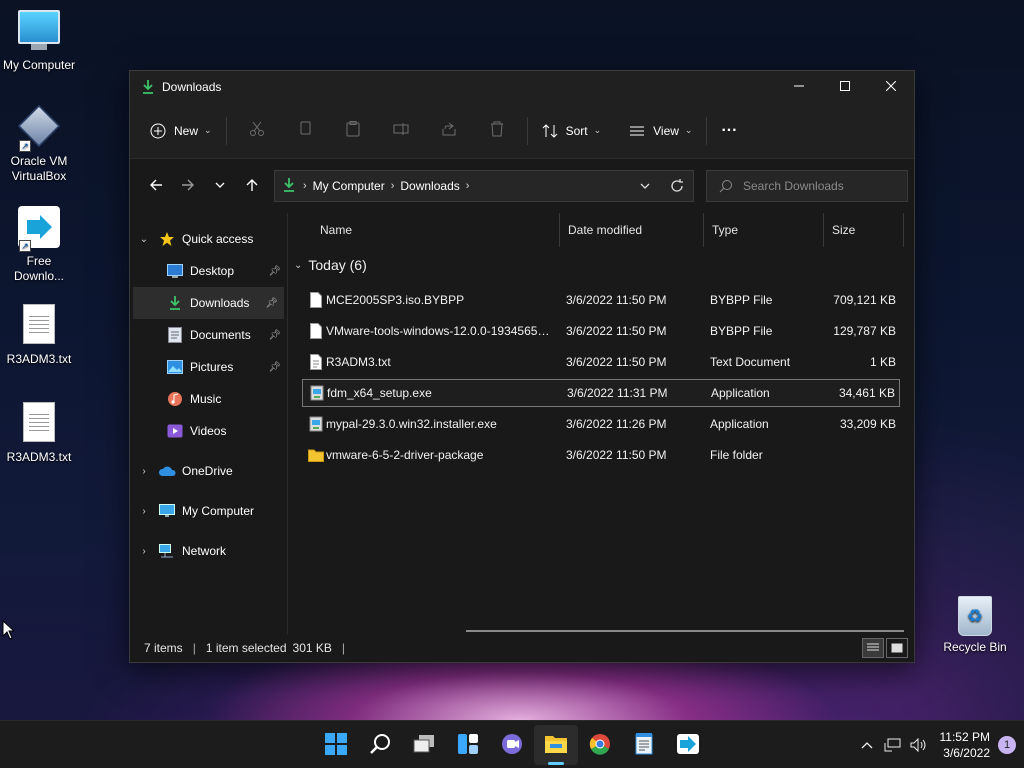 This screenshot has width=1024, height=768. What do you see at coordinates (436, 230) in the screenshot?
I see `column-header-name: Name` at bounding box center [436, 230].